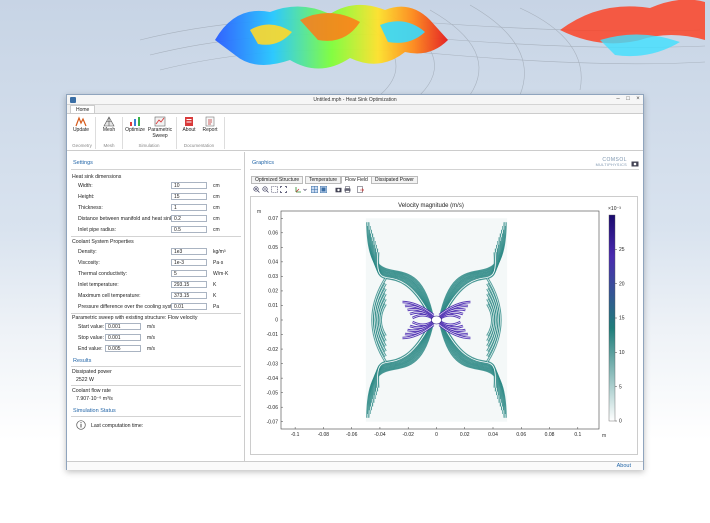 Image resolution: width=710 pixels, height=523 pixels. I want to click on colorbar-tick-label: 25, so click(622, 250).